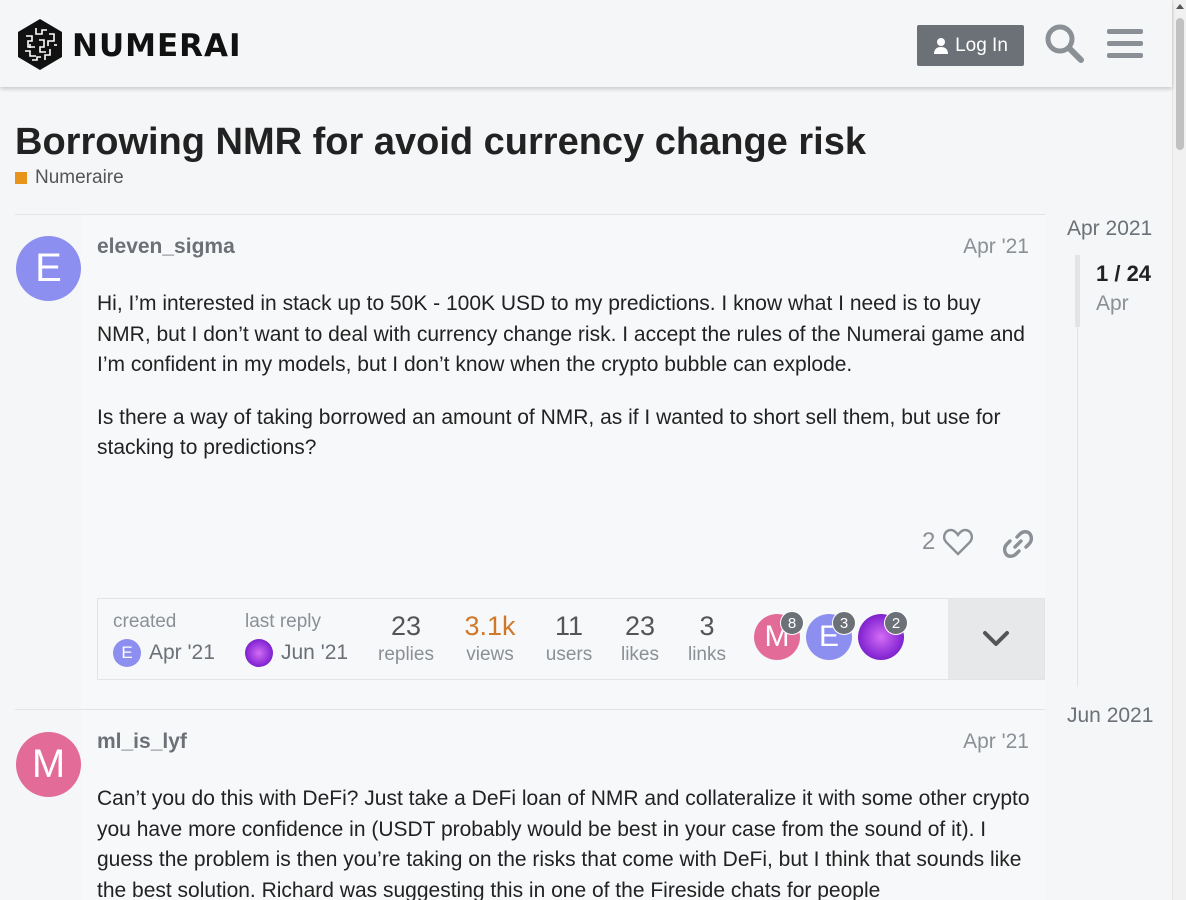 This screenshot has width=1186, height=900. Describe the element at coordinates (1179, 450) in the screenshot. I see `page-scrollbar` at that location.